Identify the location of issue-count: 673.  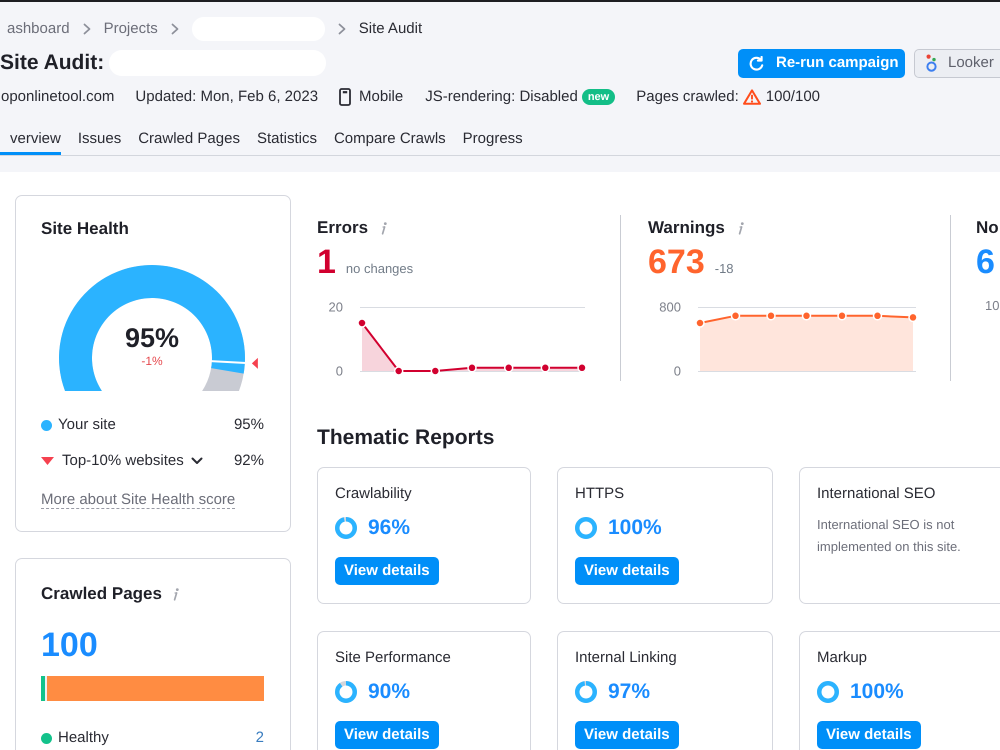
(676, 262).